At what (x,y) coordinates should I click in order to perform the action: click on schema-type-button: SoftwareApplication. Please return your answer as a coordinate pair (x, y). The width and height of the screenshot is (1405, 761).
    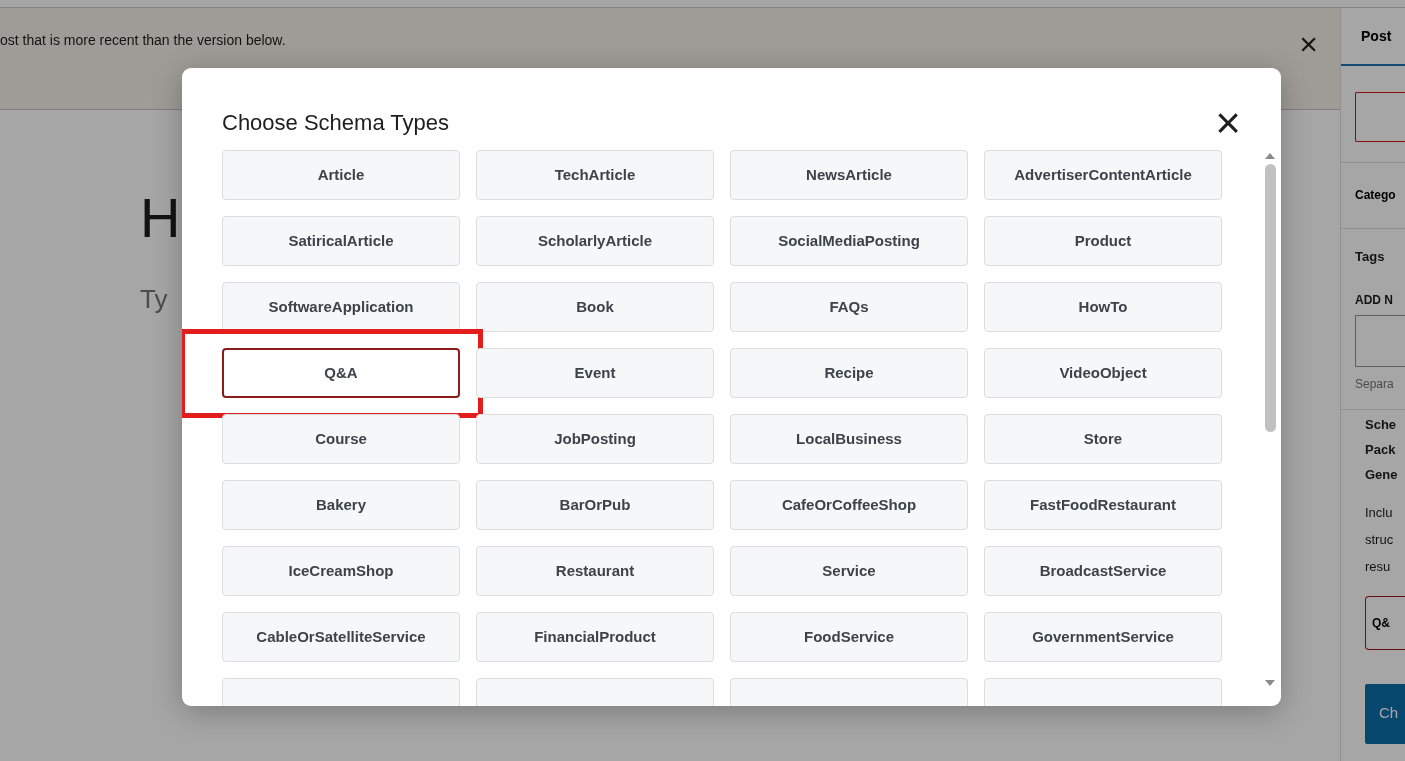
    Looking at the image, I should click on (341, 307).